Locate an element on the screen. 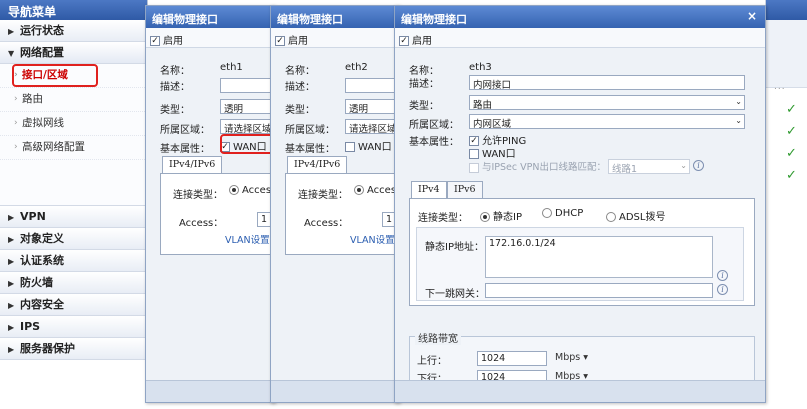 Image resolution: width=807 pixels, height=409 pixels. close-icon: × is located at coordinates (752, 16).